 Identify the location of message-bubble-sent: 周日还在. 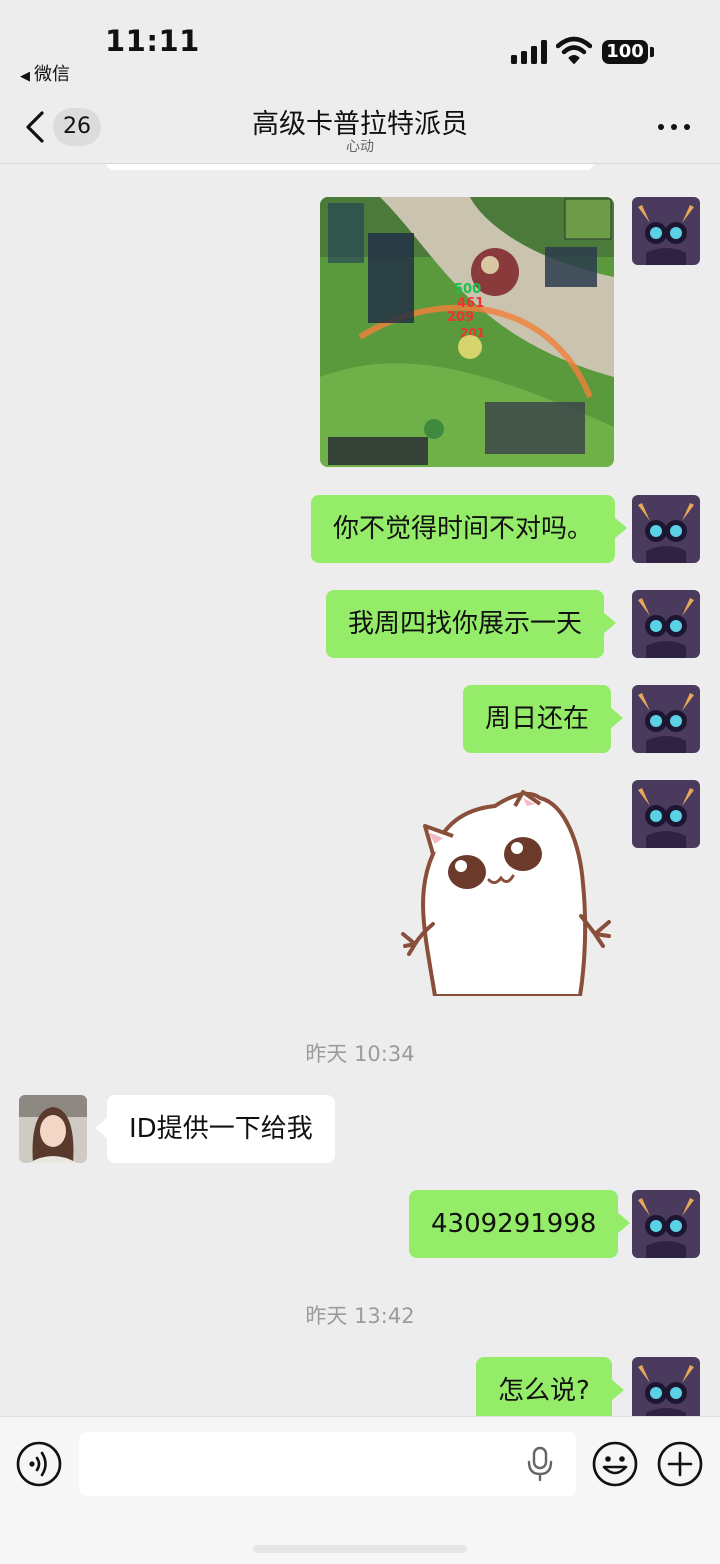
(543, 719).